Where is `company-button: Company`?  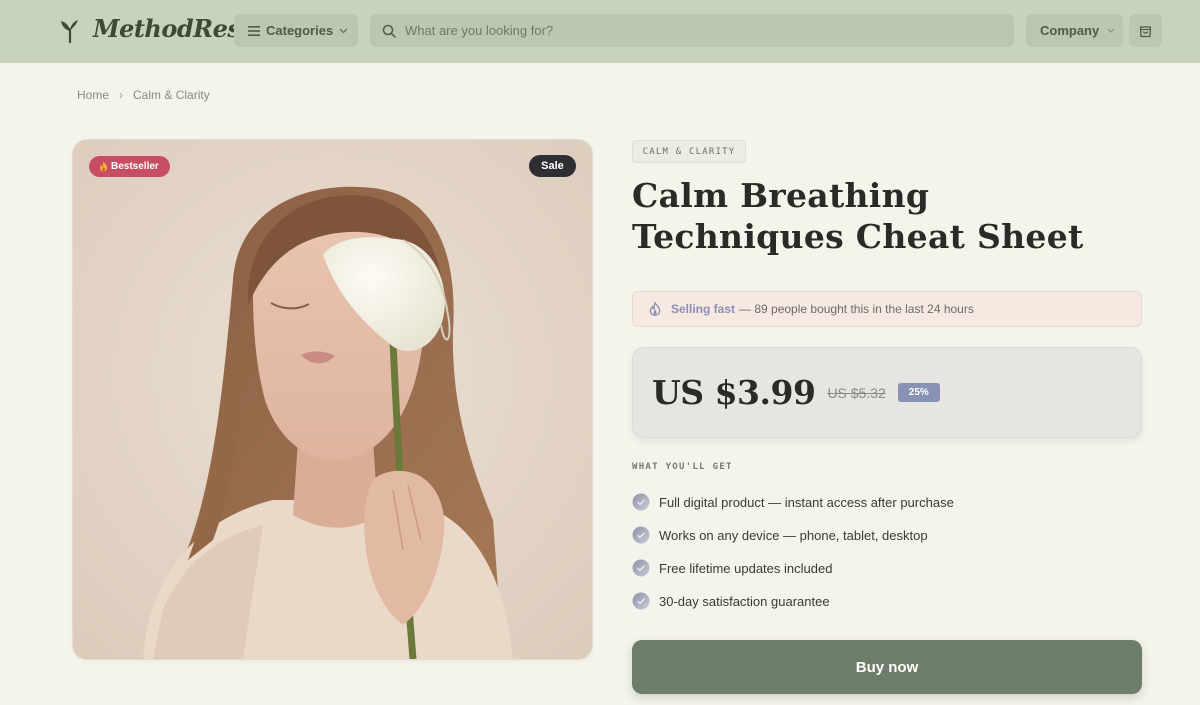 company-button: Company is located at coordinates (1074, 30).